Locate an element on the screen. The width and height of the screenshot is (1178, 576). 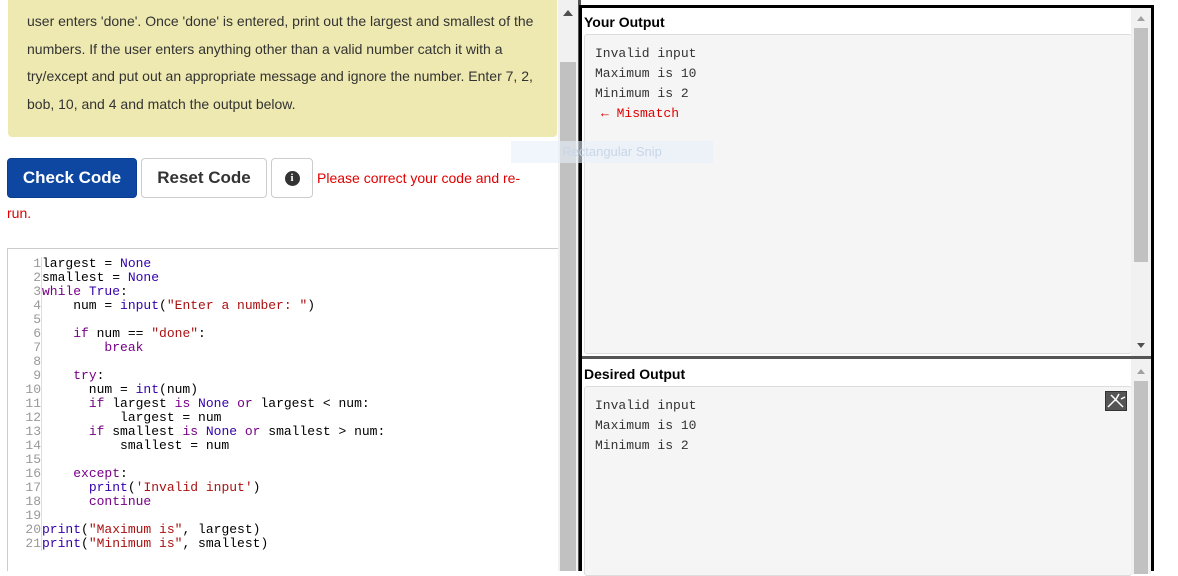
line-number: 19 is located at coordinates (33, 515).